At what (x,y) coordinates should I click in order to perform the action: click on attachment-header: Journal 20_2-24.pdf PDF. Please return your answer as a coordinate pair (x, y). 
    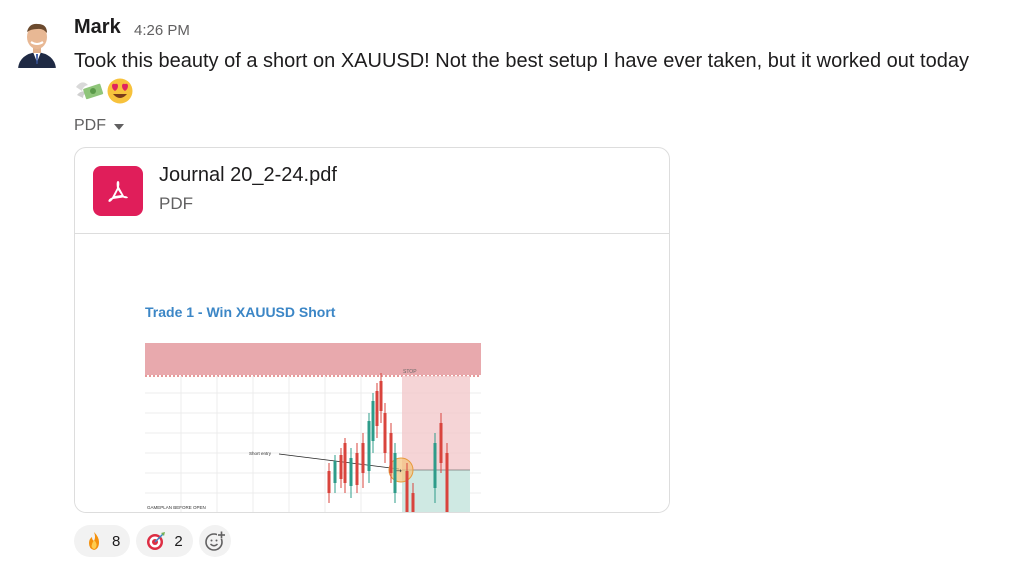
    Looking at the image, I should click on (372, 191).